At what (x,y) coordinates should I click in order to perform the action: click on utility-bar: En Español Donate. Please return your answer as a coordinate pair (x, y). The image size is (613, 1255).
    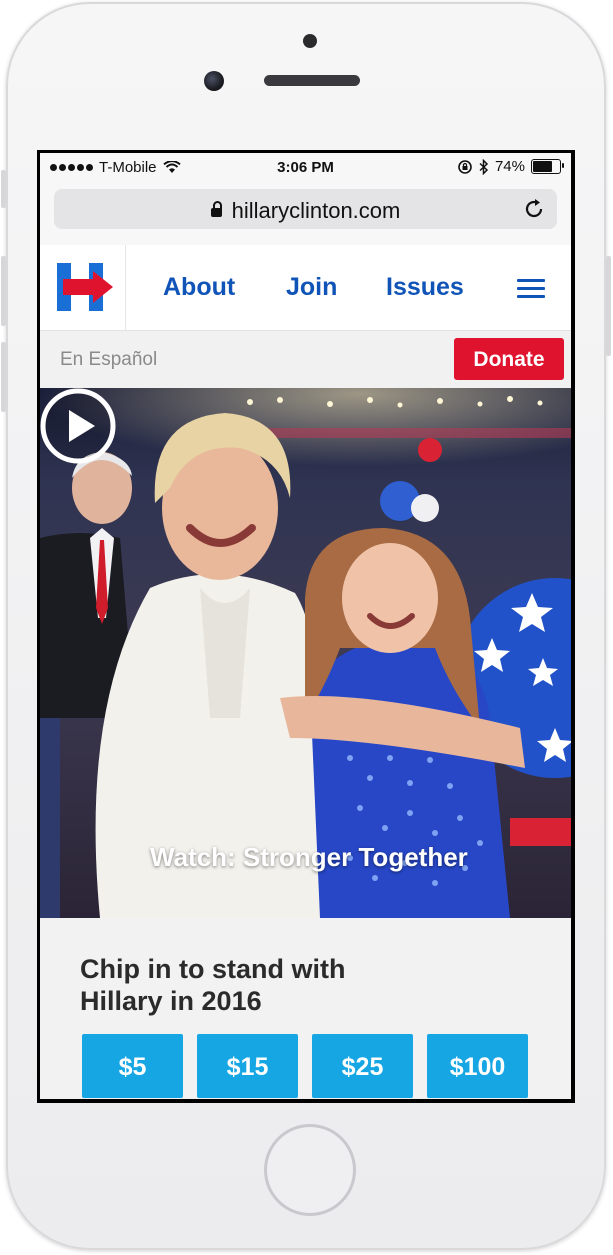
    Looking at the image, I should click on (305, 359).